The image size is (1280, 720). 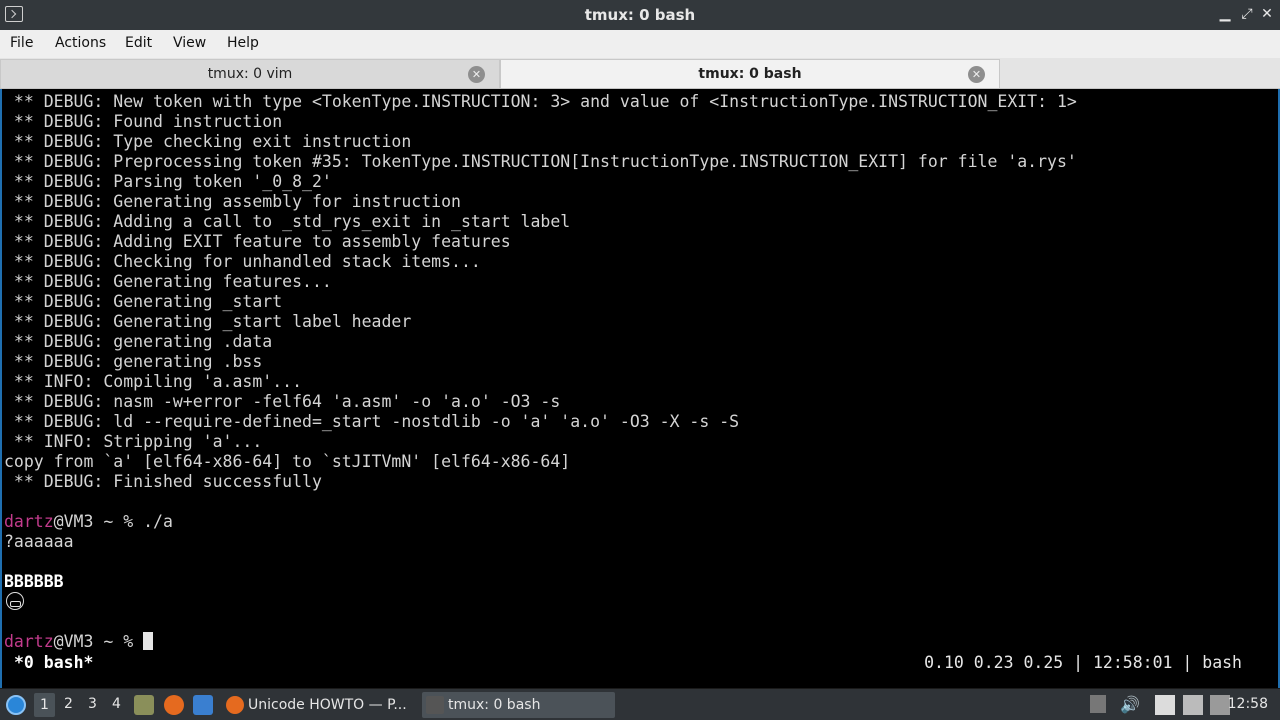 What do you see at coordinates (21, 43) in the screenshot?
I see `menu-file: File` at bounding box center [21, 43].